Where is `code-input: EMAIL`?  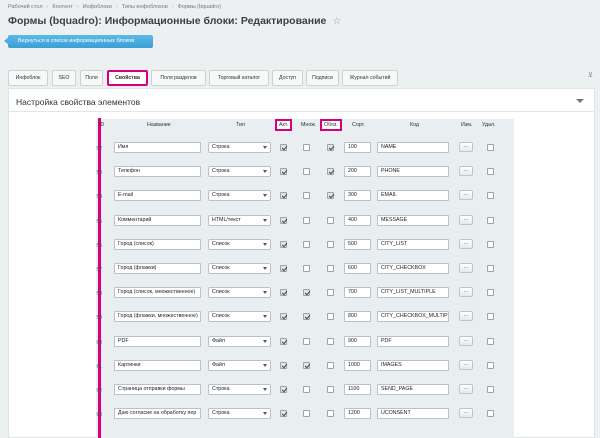 code-input: EMAIL is located at coordinates (413, 196).